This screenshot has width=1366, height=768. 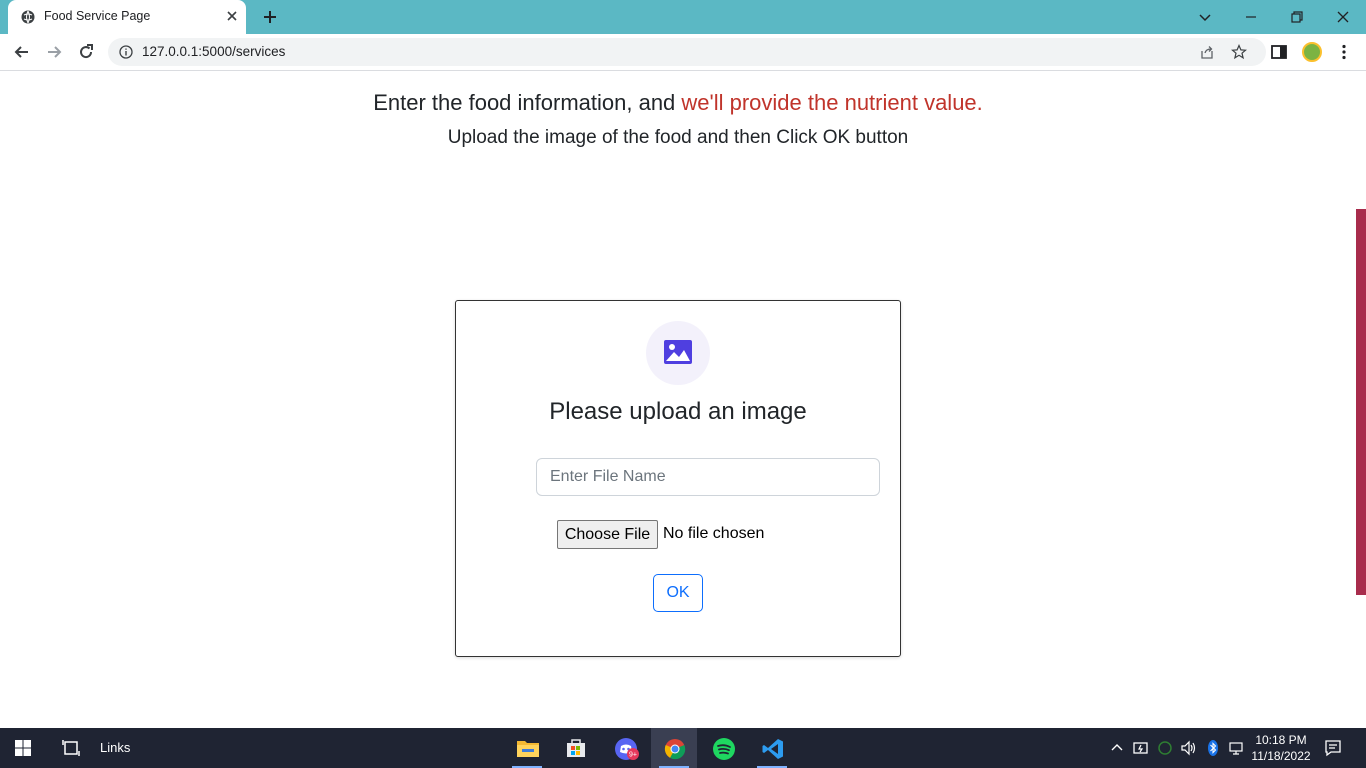 I want to click on discord-icon: 9+, so click(x=627, y=749).